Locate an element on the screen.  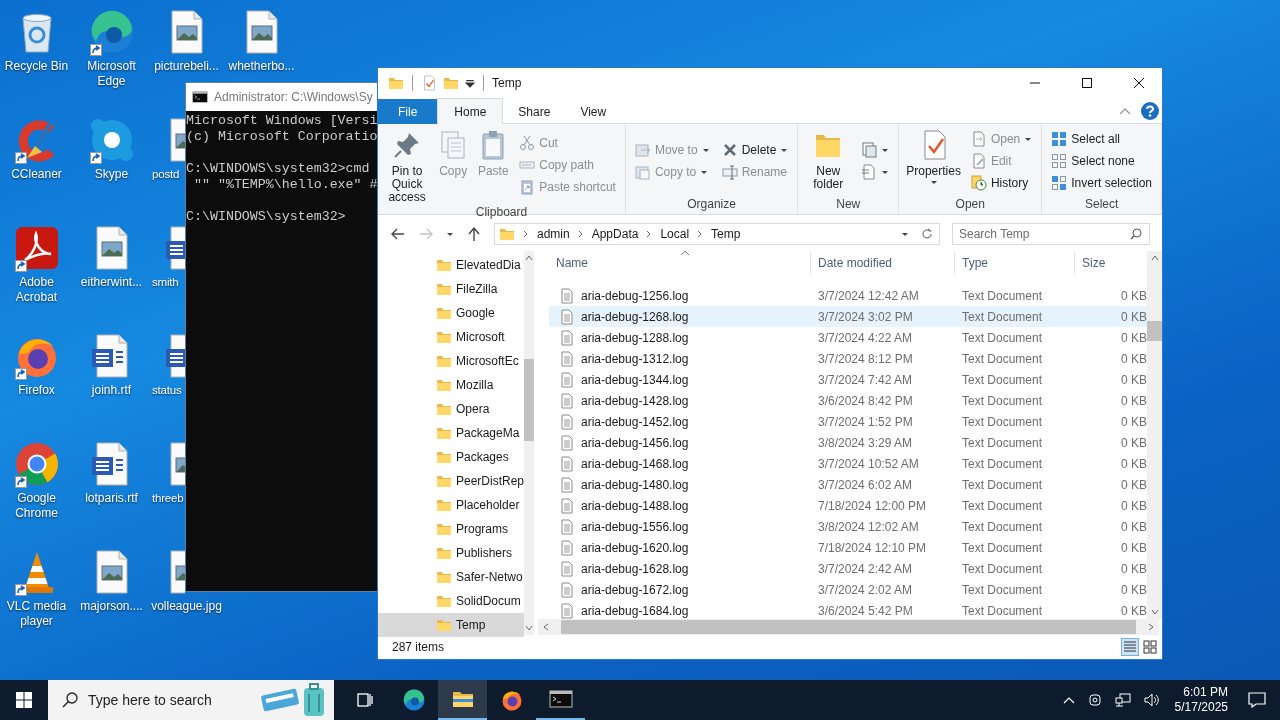
folder-tree-item: SolidDocum is located at coordinates (451, 601).